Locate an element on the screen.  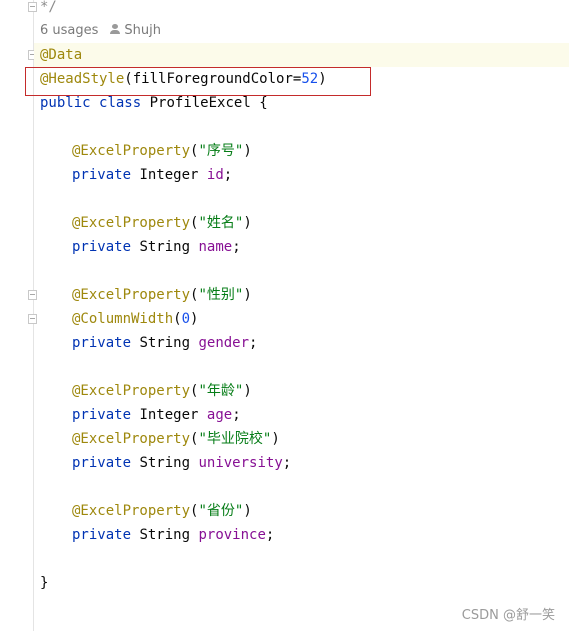
field-name: university is located at coordinates (240, 463).